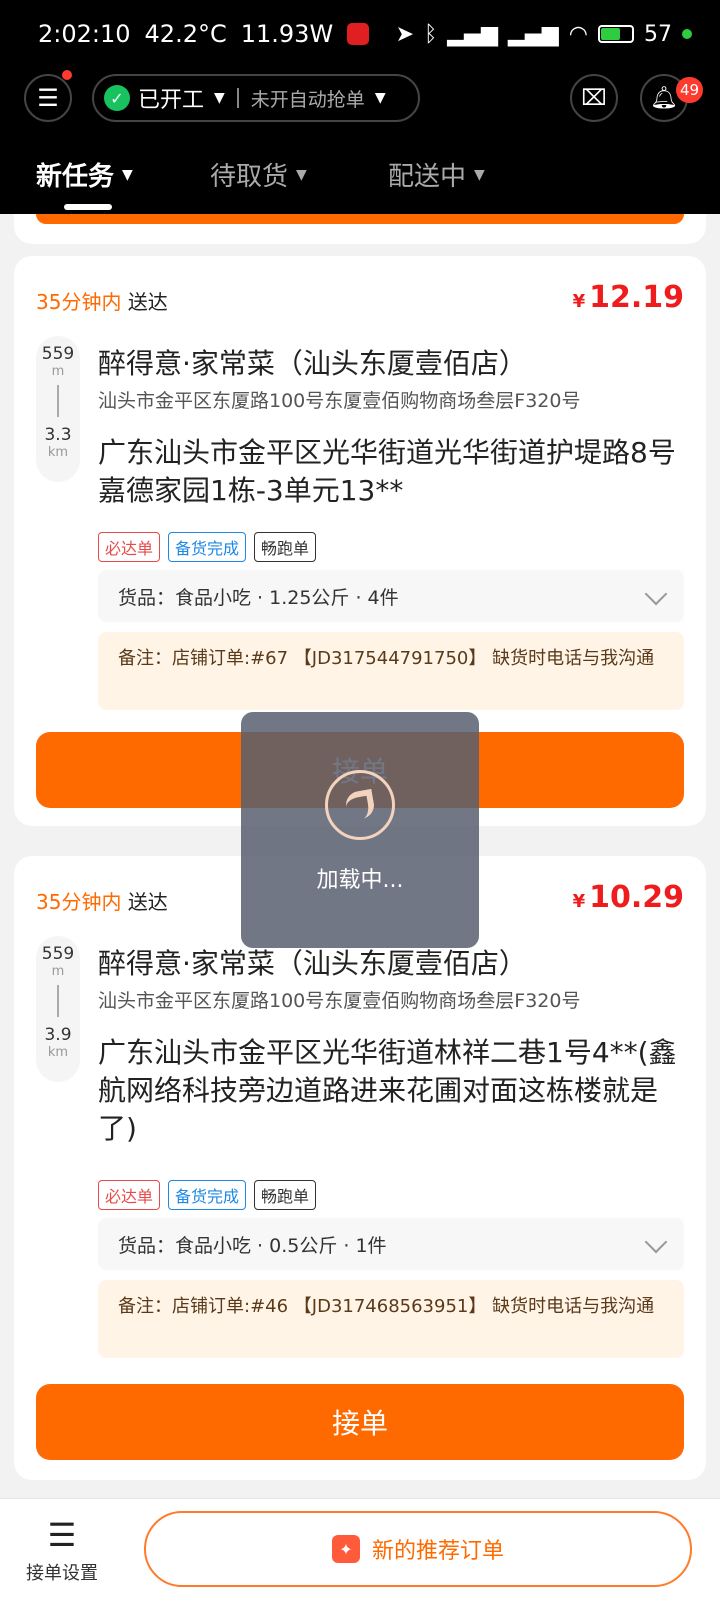  I want to click on goods-info: 货品：食品小吃 · 1.25公斤 · 4件, so click(391, 596).